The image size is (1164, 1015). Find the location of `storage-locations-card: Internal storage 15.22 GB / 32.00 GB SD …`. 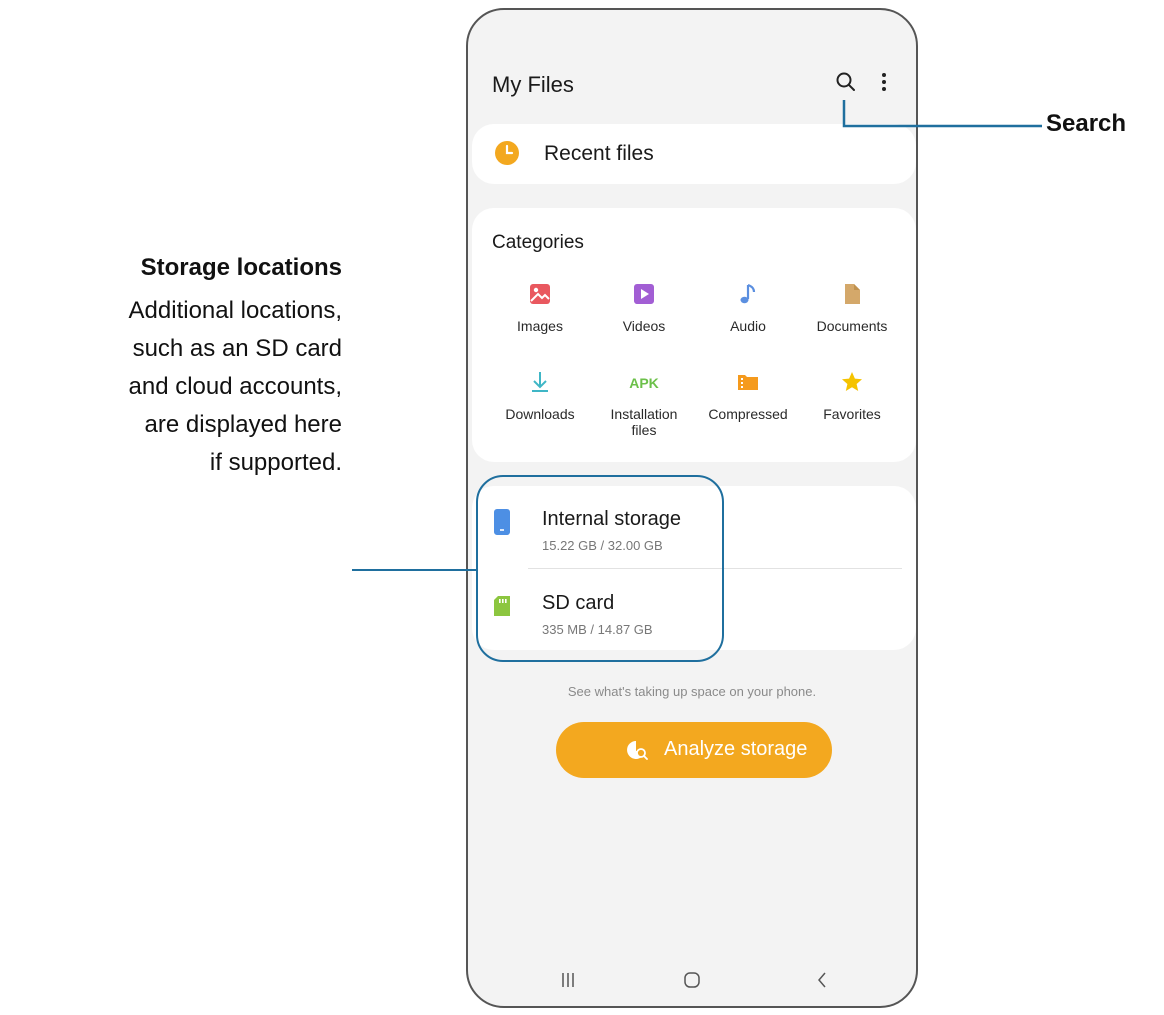

storage-locations-card: Internal storage 15.22 GB / 32.00 GB SD … is located at coordinates (694, 568).